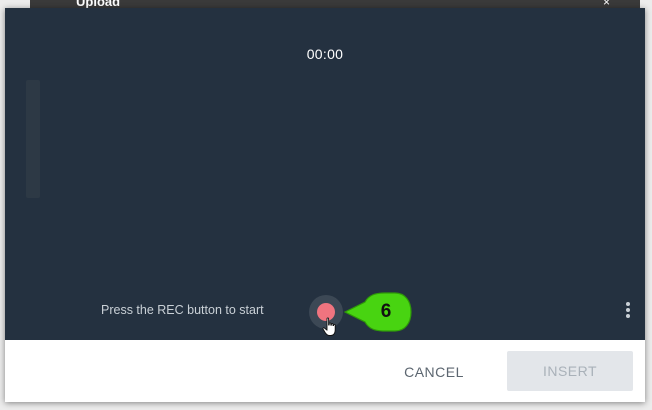  I want to click on cancel-button: CANCEL, so click(434, 372).